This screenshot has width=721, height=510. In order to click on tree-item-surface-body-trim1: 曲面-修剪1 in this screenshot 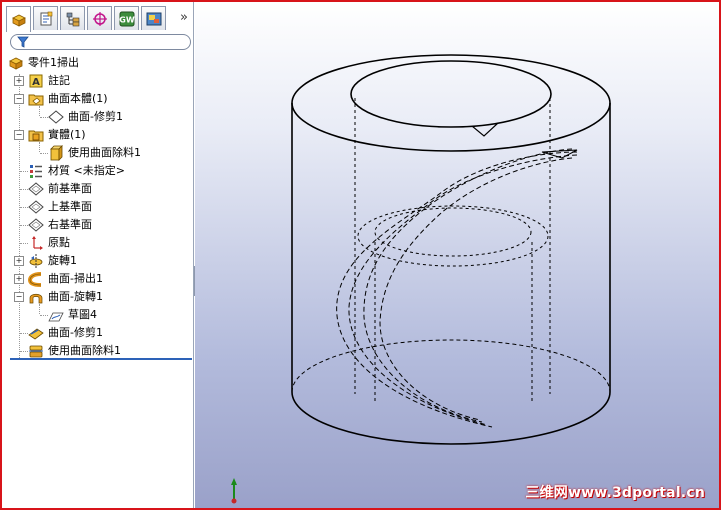, I will do `click(85, 117)`.